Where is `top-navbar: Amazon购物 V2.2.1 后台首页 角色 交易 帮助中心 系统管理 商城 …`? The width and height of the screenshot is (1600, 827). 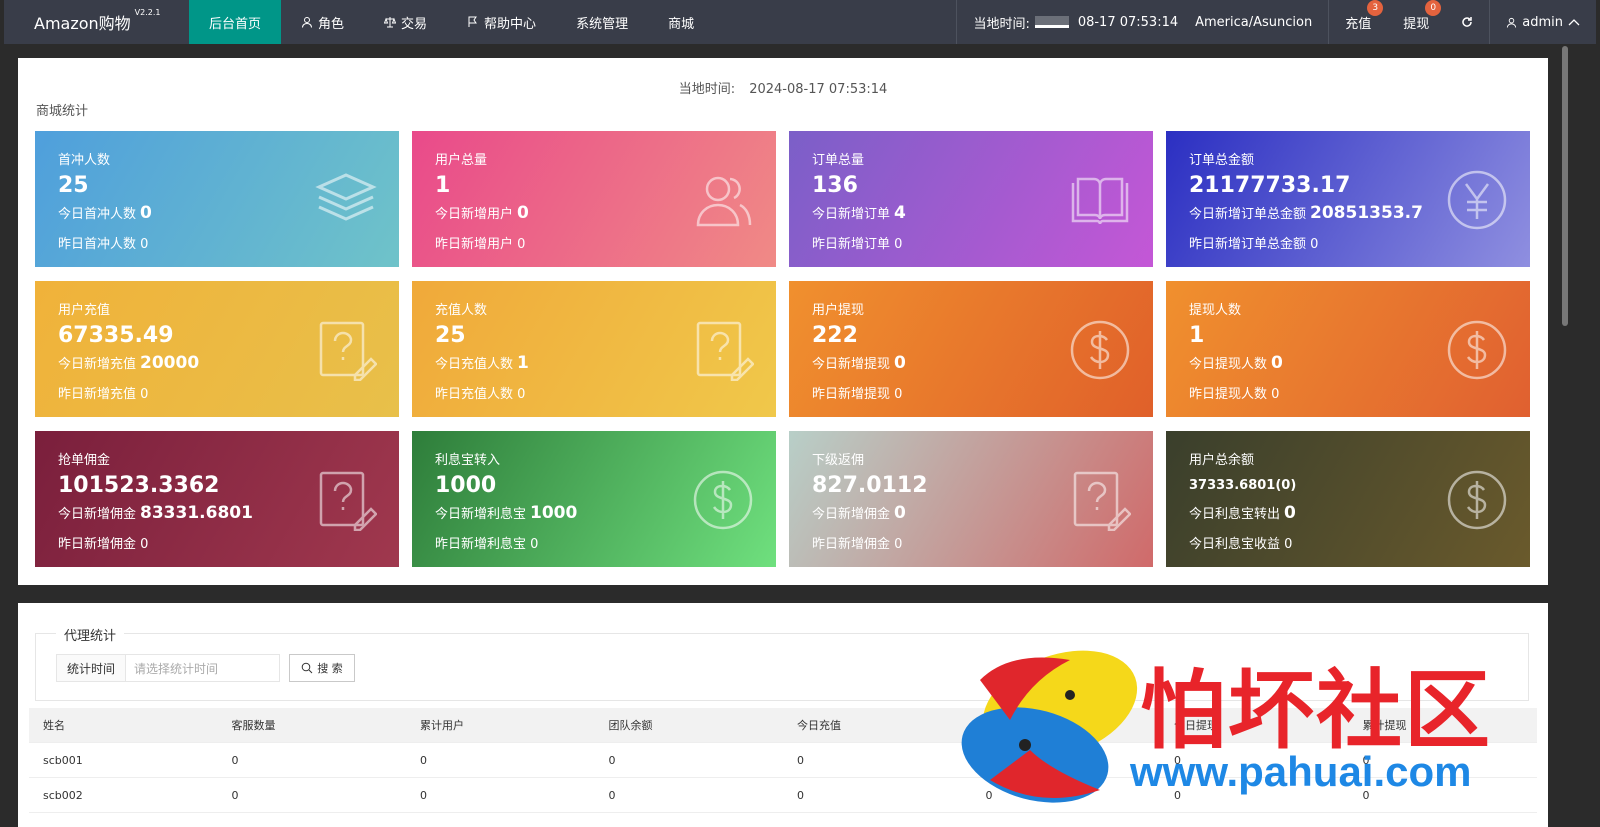
top-navbar: Amazon购物 V2.2.1 后台首页 角色 交易 帮助中心 系统管理 商城 … is located at coordinates (800, 22).